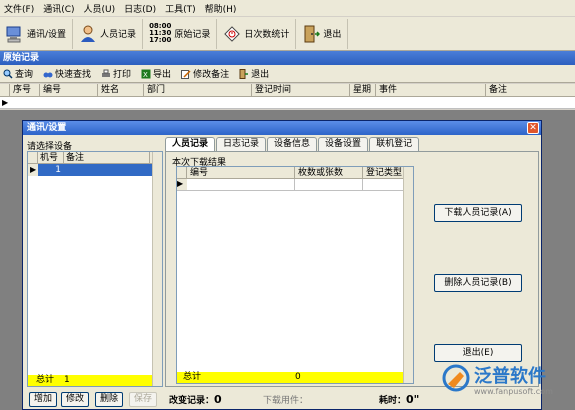 The width and height of the screenshot is (575, 410). I want to click on tab-device-info: 设备信息, so click(292, 144).